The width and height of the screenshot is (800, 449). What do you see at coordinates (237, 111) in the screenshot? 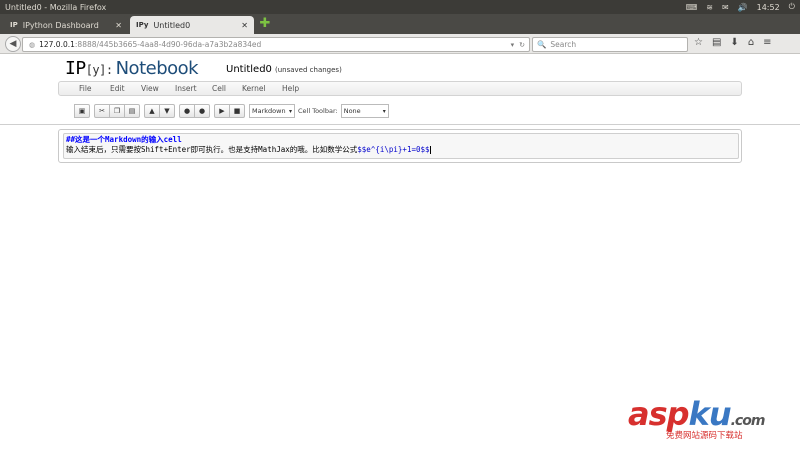
I see `stop-icon: ■` at bounding box center [237, 111].